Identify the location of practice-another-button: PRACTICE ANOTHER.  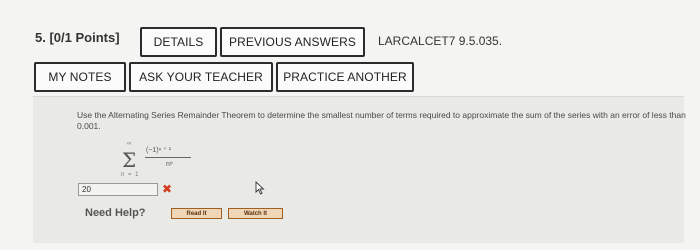
(345, 77).